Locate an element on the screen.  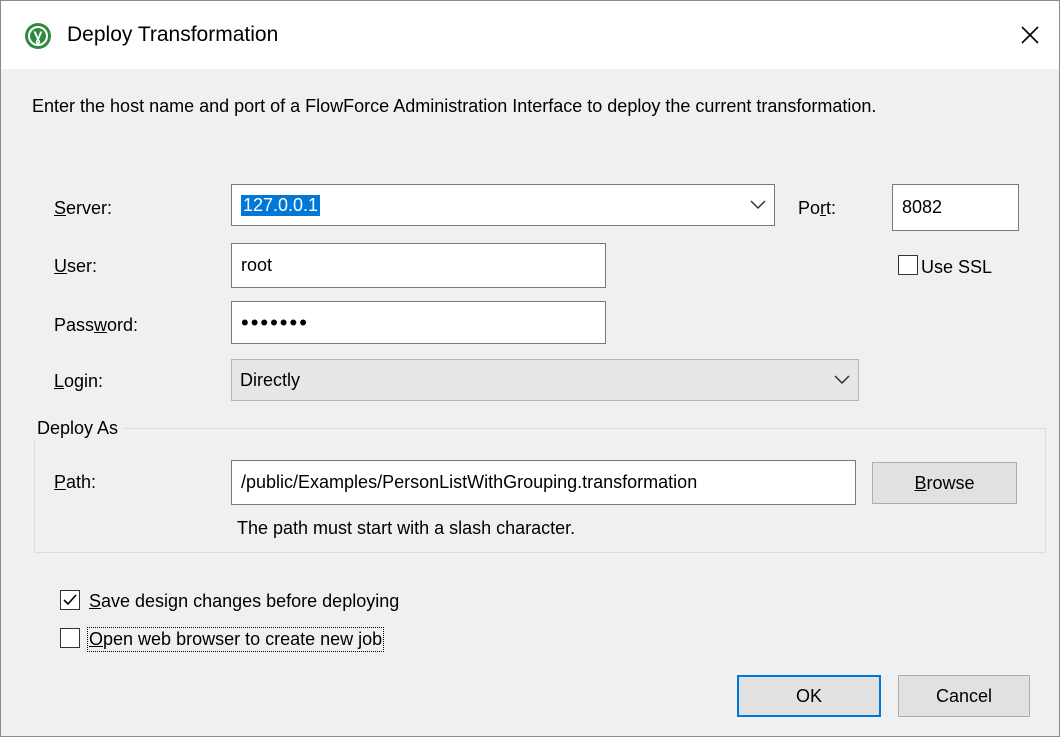
close-icon is located at coordinates (1030, 35).